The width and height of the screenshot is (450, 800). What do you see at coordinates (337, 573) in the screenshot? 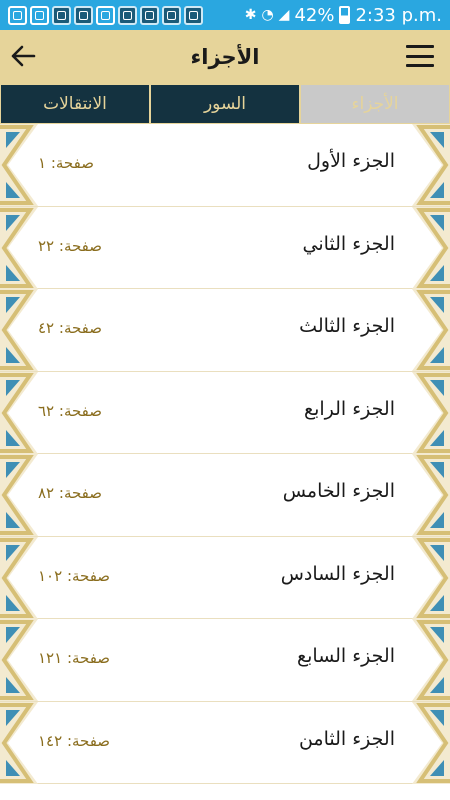
I see `part-name: الجزء السادس` at bounding box center [337, 573].